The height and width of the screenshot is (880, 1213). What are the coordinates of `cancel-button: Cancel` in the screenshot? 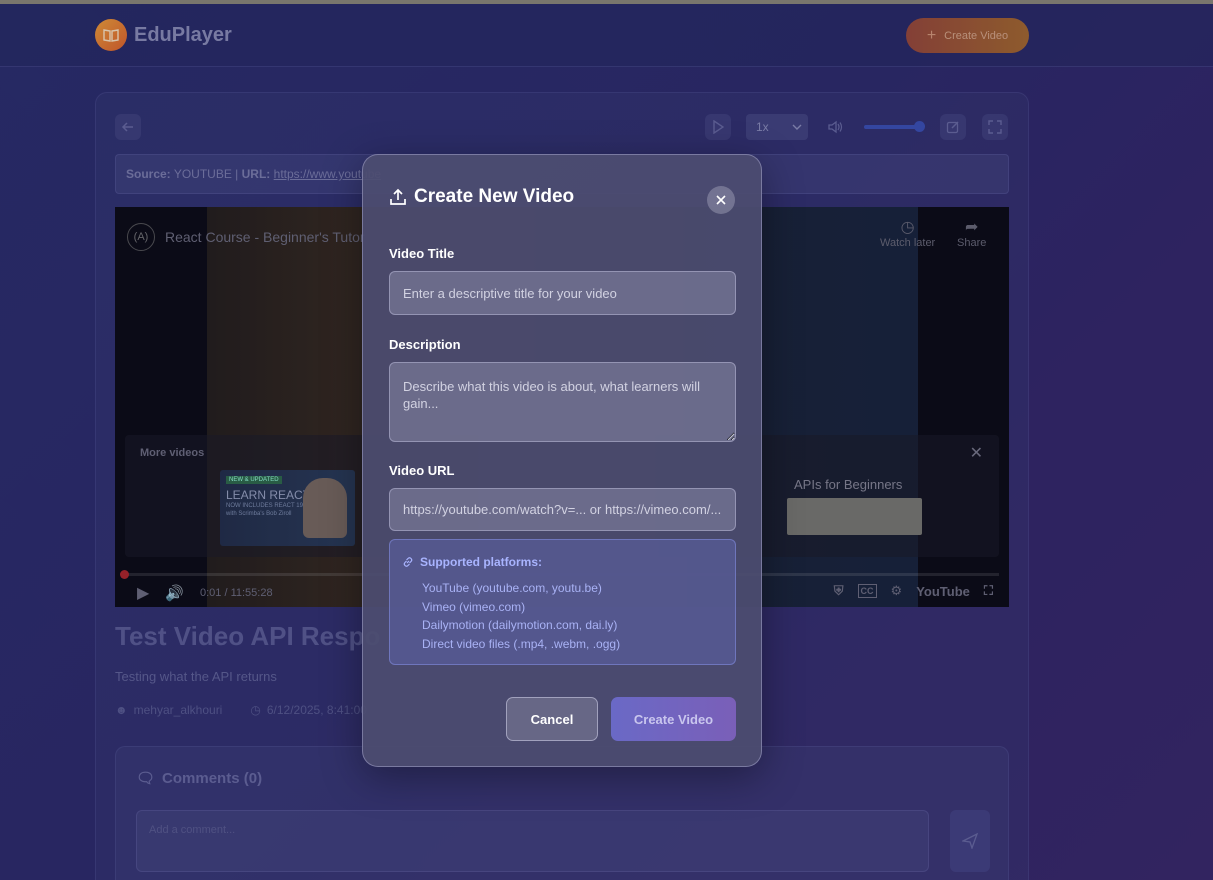 It's located at (552, 719).